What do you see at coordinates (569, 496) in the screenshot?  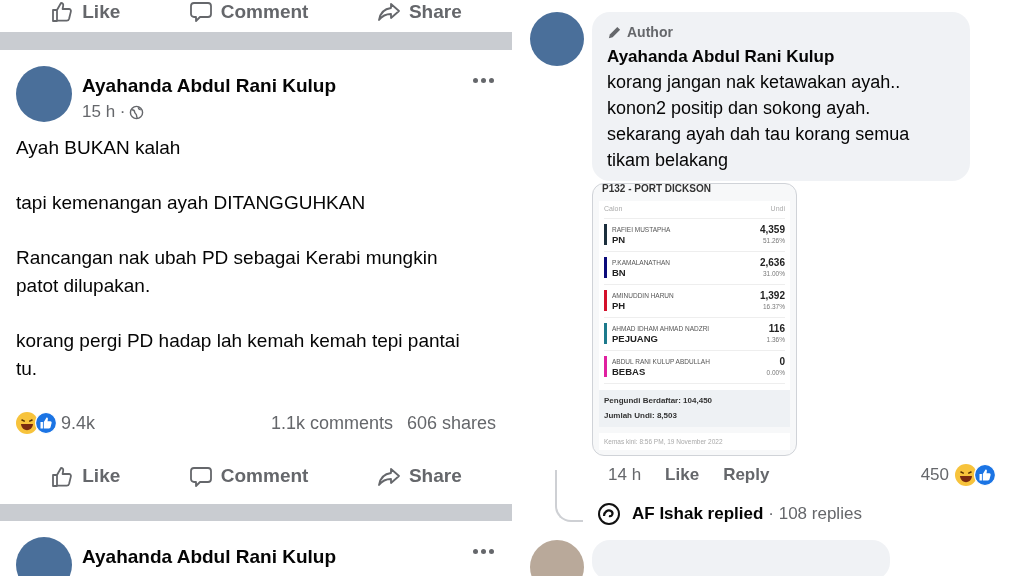 I see `thread-line` at bounding box center [569, 496].